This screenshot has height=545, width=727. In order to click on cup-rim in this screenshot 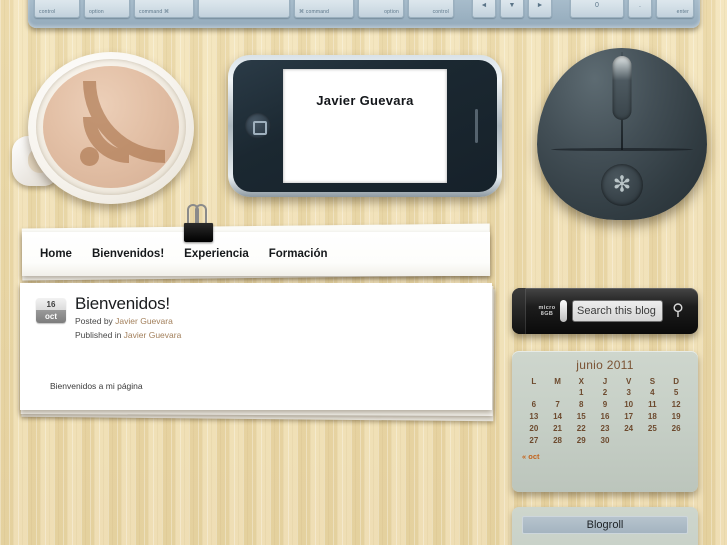, I will do `click(111, 127)`.